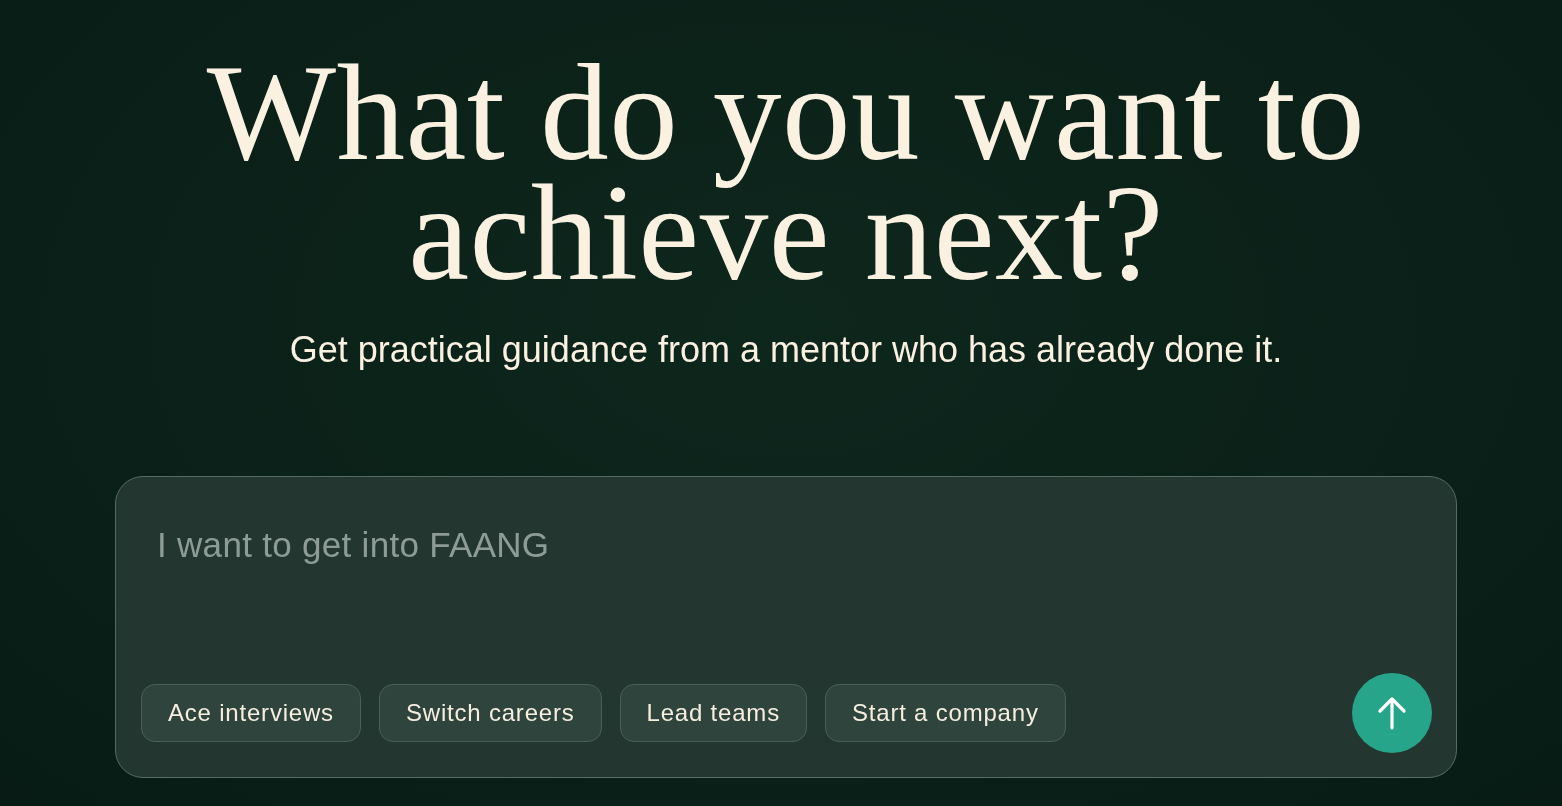 This screenshot has width=1562, height=806. What do you see at coordinates (251, 713) in the screenshot?
I see `suggestion-chip: Ace interviews` at bounding box center [251, 713].